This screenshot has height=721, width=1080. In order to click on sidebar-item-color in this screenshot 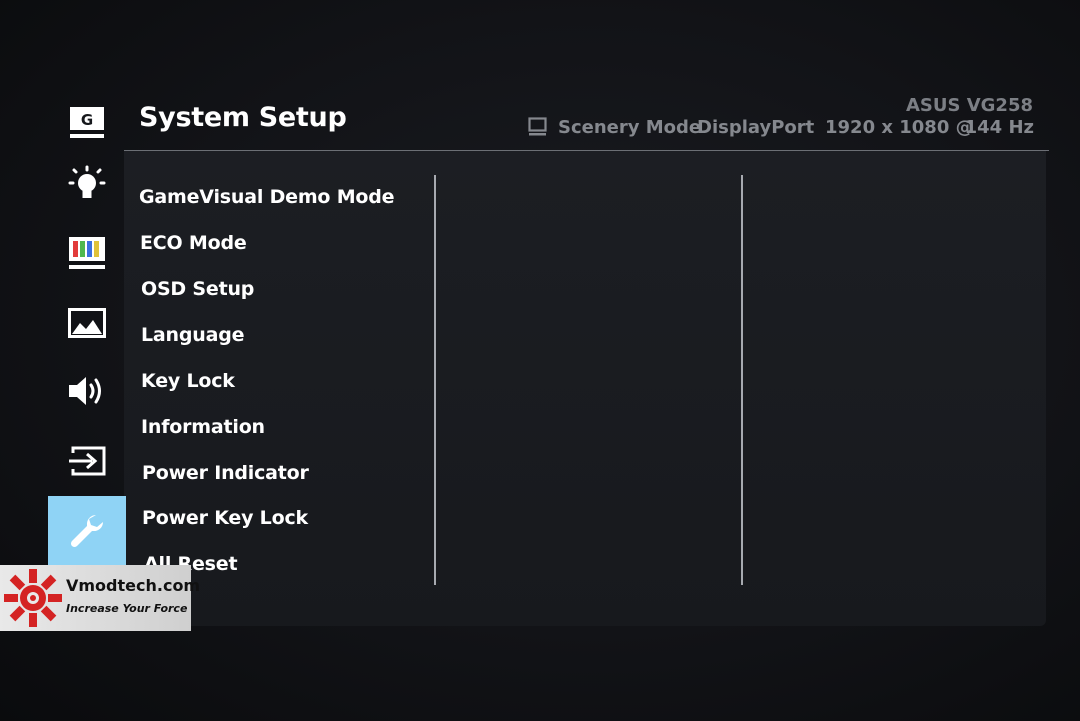, I will do `click(87, 253)`.